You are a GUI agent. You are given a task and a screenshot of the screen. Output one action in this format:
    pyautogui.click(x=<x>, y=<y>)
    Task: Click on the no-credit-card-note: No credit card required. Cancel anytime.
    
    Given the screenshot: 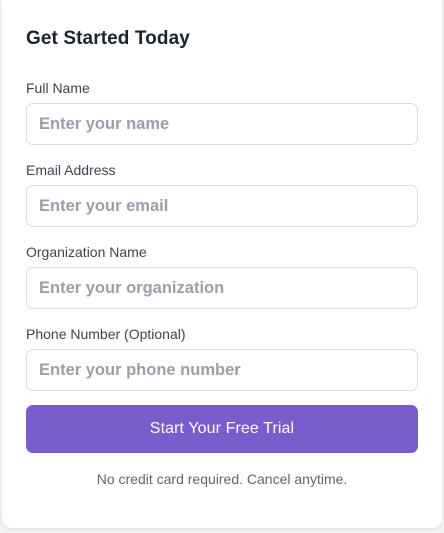 What is the action you would take?
    pyautogui.click(x=222, y=479)
    